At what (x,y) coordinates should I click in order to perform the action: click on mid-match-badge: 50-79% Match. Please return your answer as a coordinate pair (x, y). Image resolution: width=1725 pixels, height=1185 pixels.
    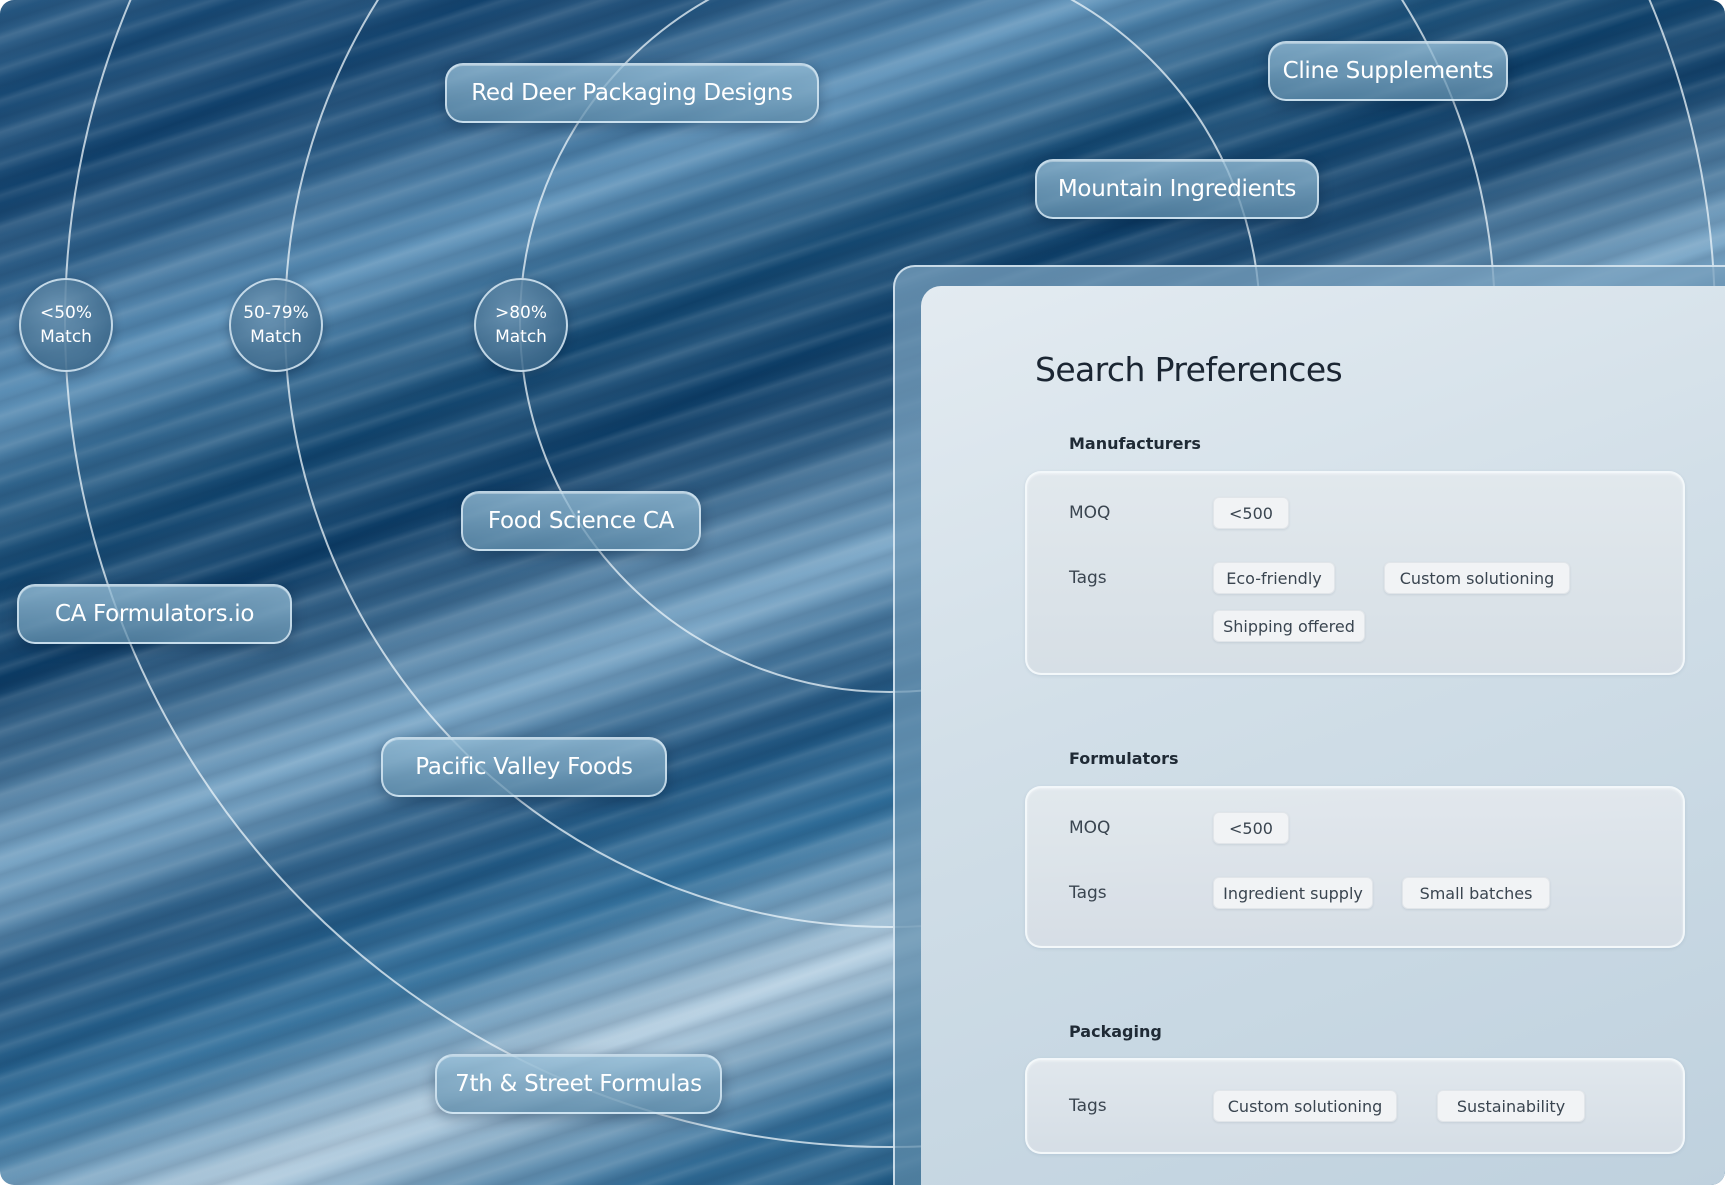
    Looking at the image, I should click on (276, 325).